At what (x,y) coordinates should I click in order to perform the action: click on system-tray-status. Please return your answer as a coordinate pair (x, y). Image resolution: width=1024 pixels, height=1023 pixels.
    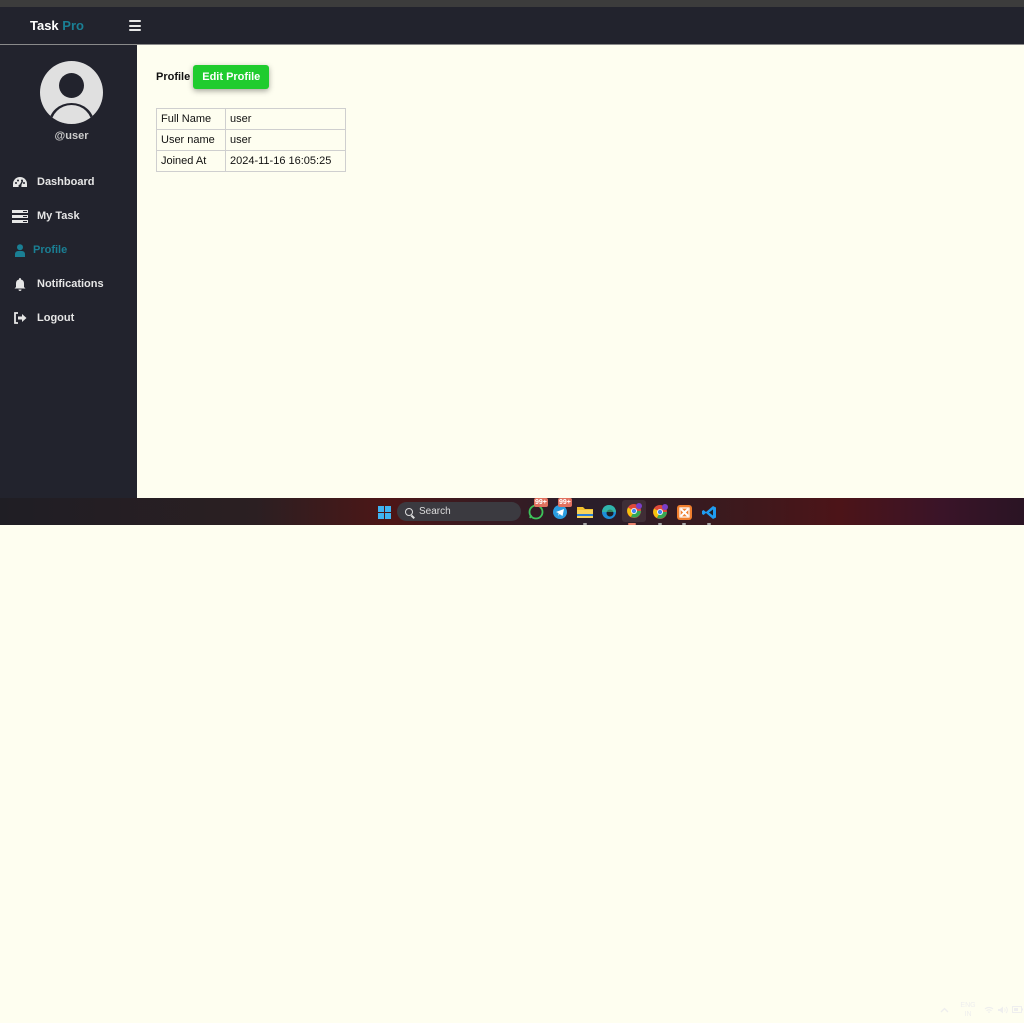
    Looking at the image, I should click on (1003, 1009).